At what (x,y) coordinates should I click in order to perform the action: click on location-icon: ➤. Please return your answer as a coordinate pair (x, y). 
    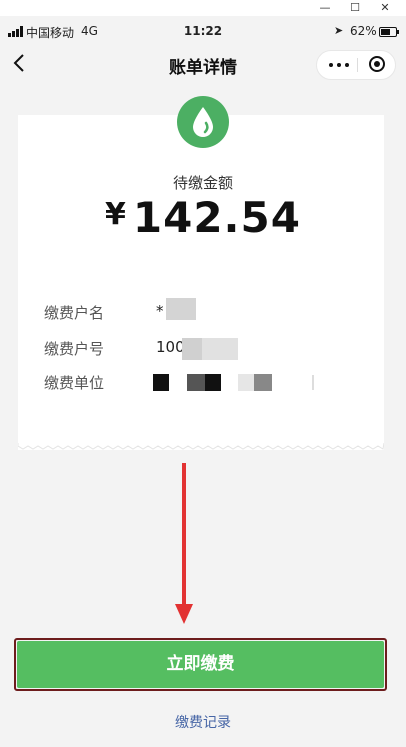
    Looking at the image, I should click on (339, 30).